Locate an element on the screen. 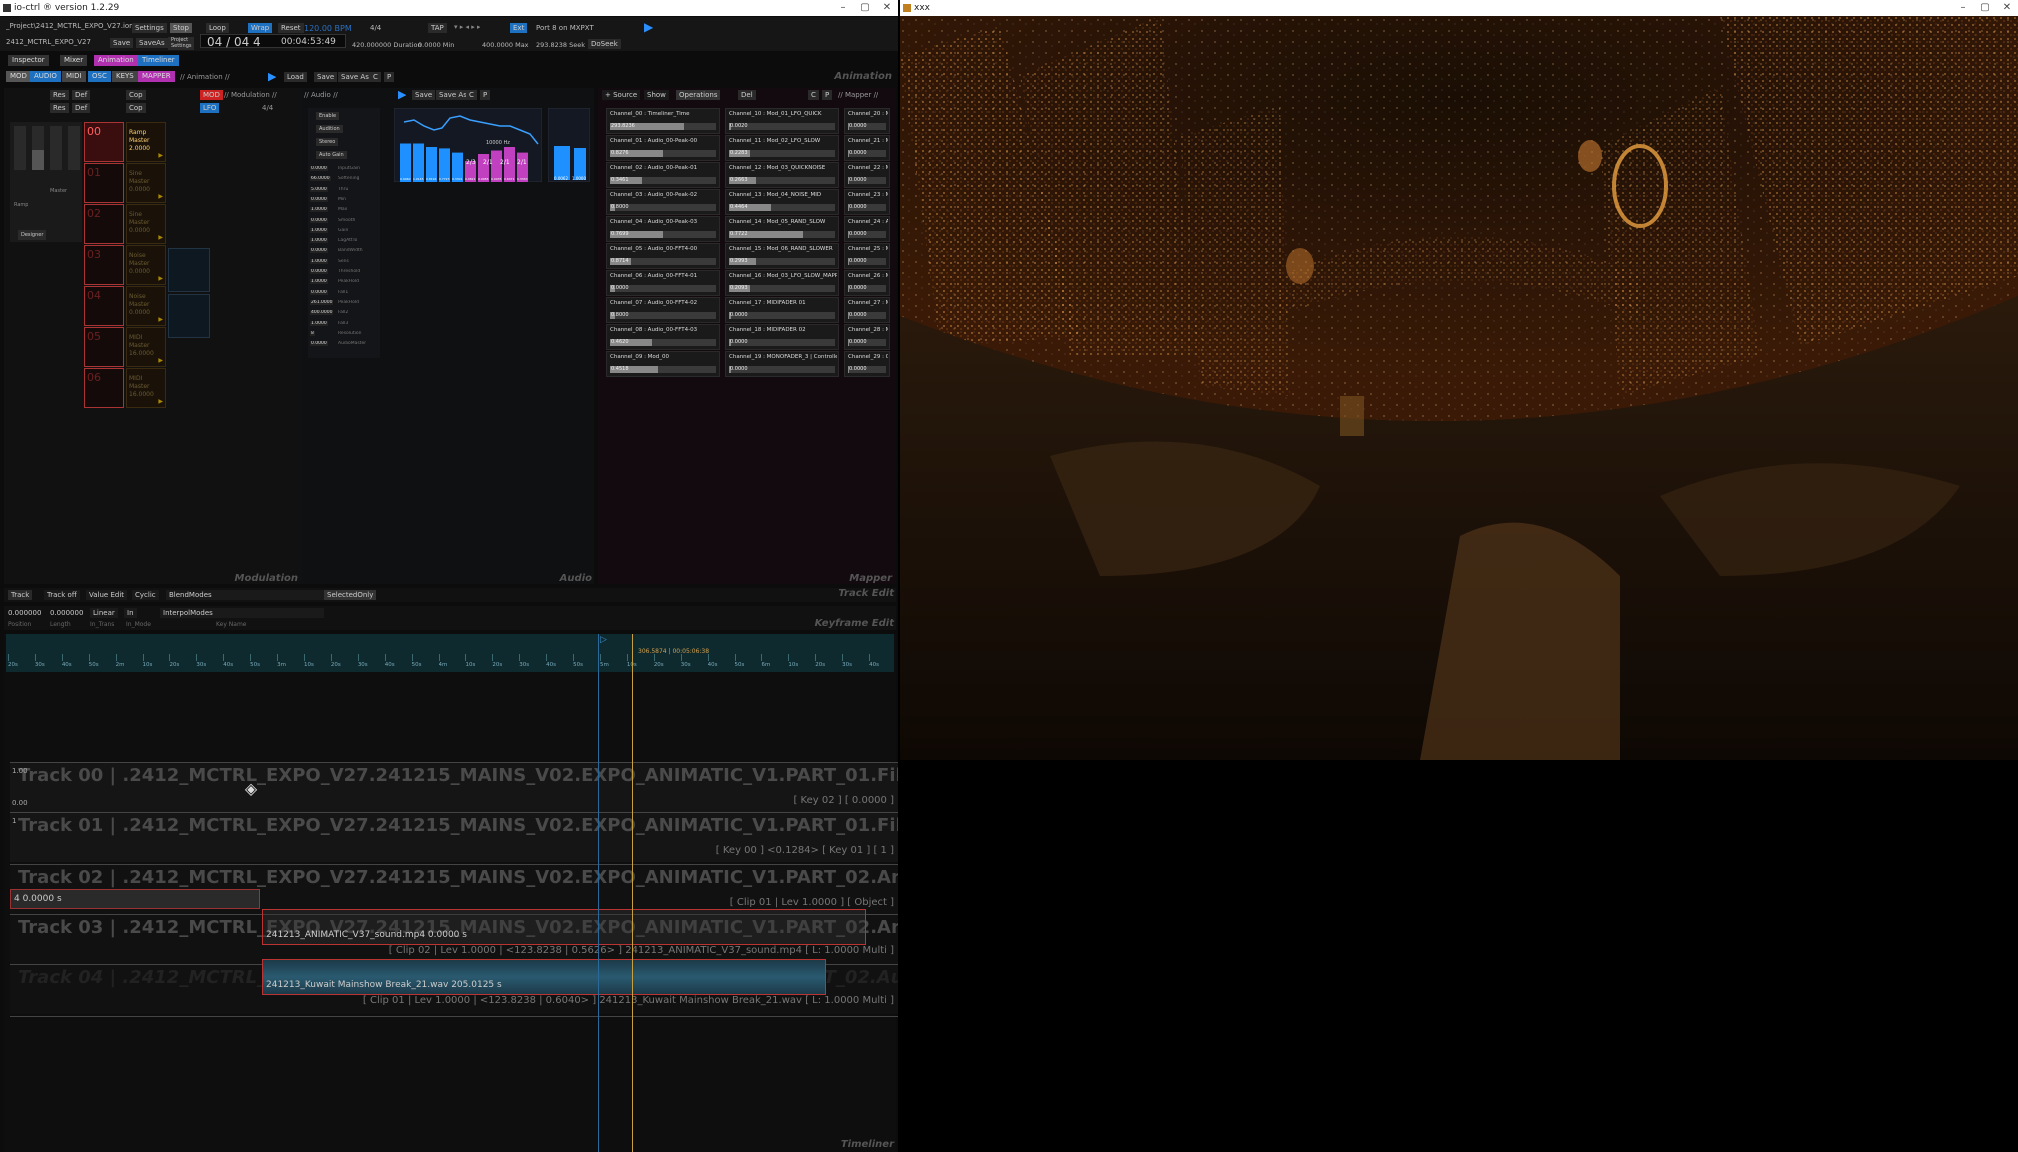  mapper-channel-bar: 0.4464 is located at coordinates (782, 207).